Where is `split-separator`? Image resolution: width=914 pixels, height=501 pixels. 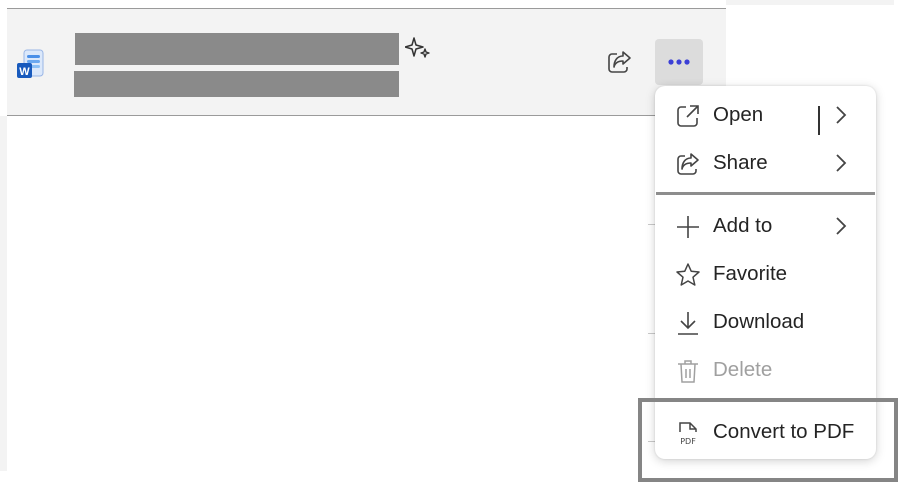 split-separator is located at coordinates (819, 120).